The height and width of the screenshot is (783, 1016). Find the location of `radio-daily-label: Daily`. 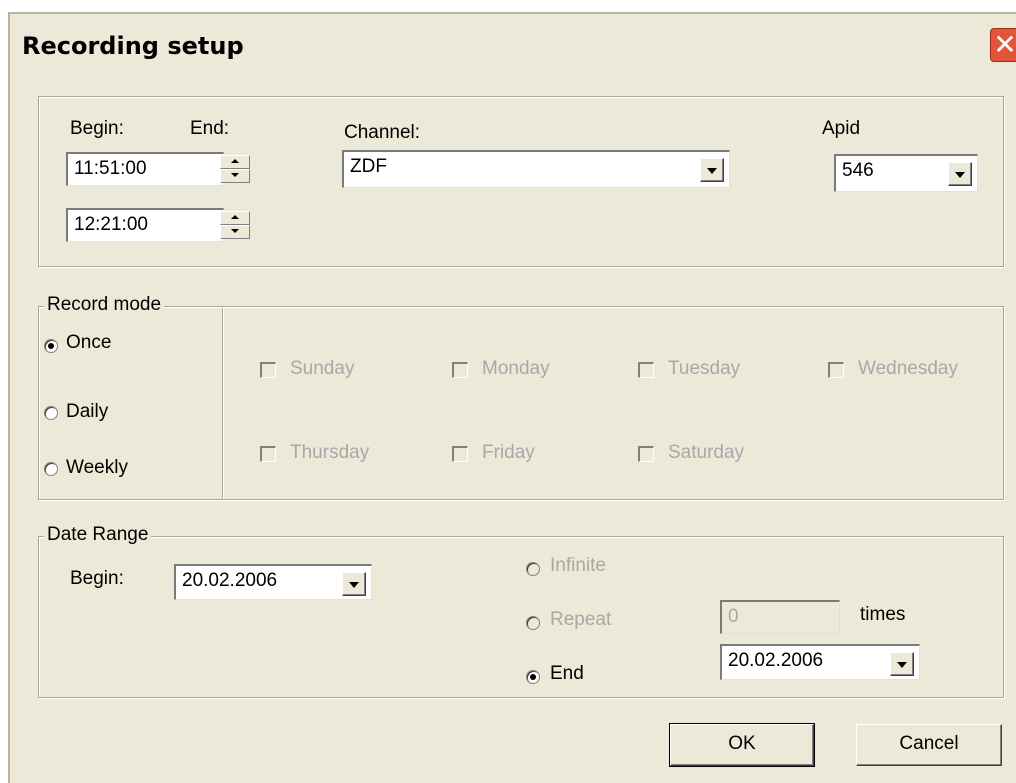

radio-daily-label: Daily is located at coordinates (87, 412).